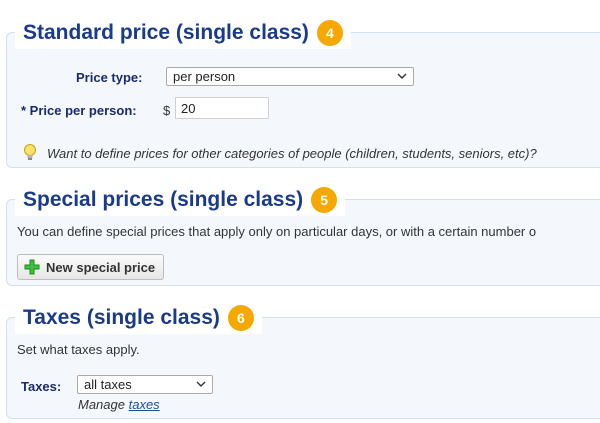 This screenshot has height=423, width=600. I want to click on section-title: Taxes (single class), so click(121, 317).